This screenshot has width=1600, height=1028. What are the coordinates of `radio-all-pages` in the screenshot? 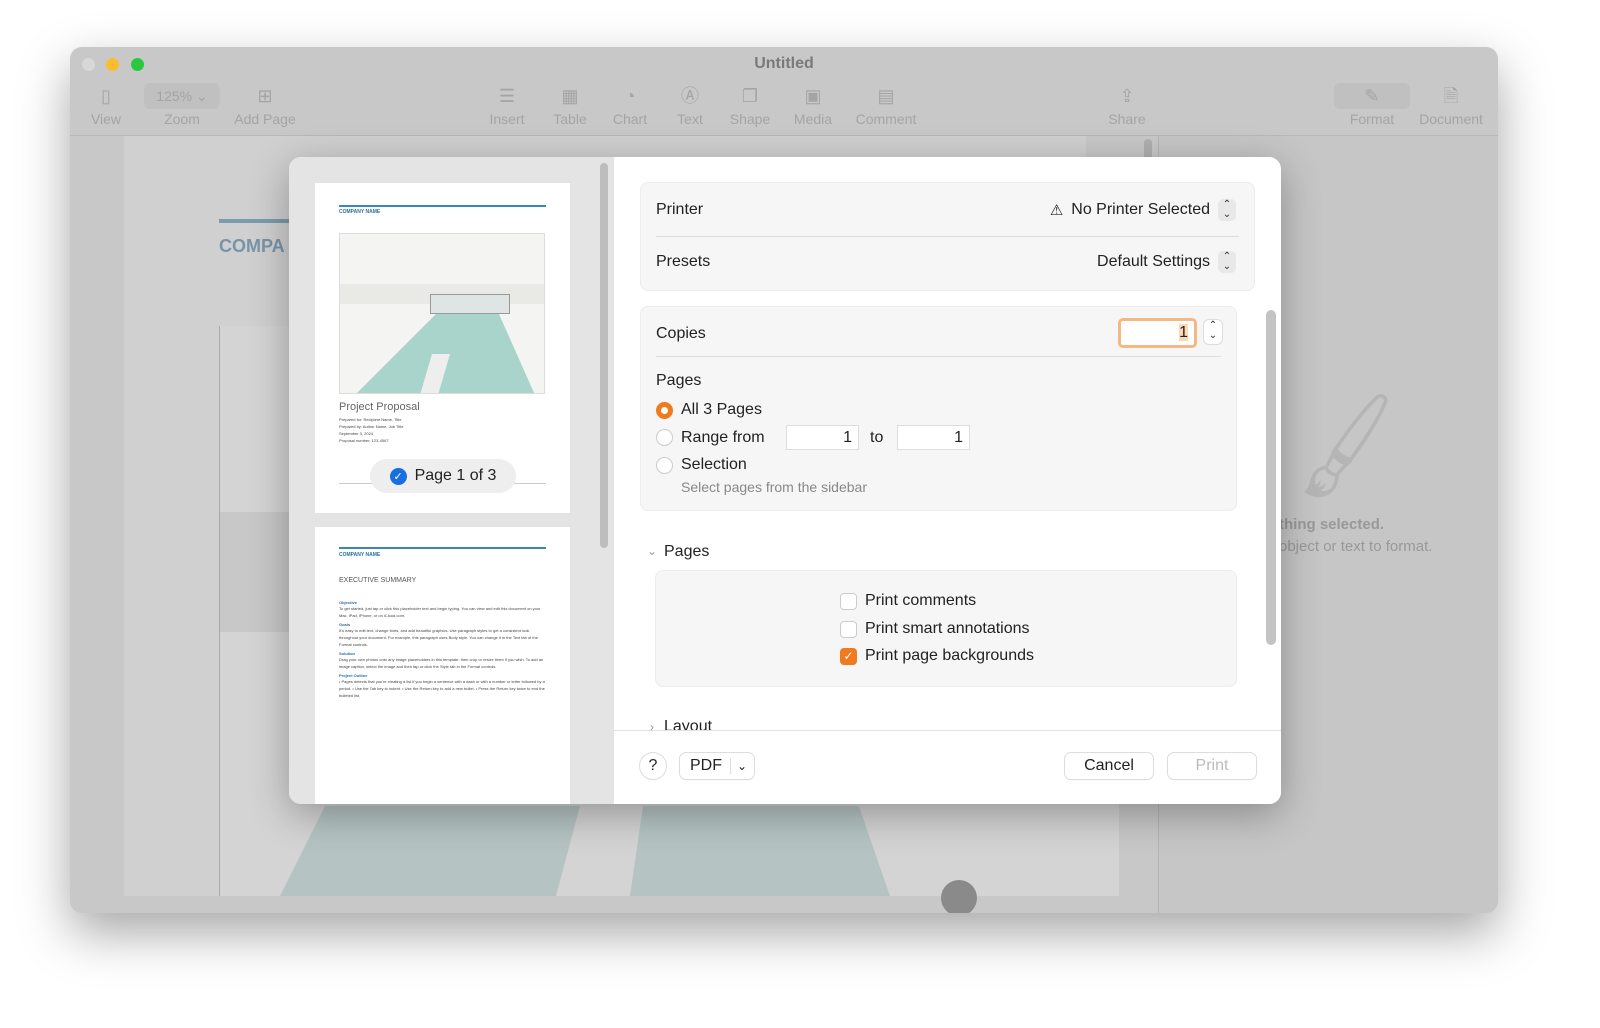 It's located at (664, 410).